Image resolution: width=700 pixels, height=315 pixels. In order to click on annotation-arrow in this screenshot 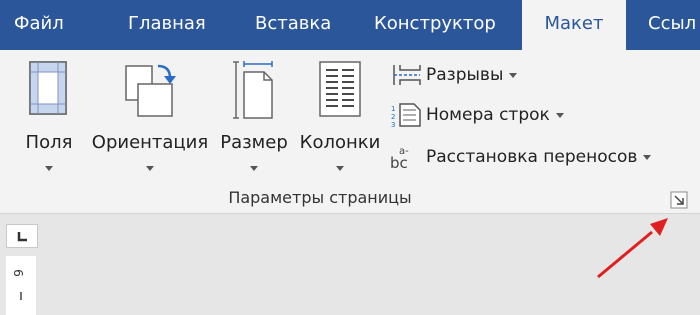, I will do `click(632, 248)`.